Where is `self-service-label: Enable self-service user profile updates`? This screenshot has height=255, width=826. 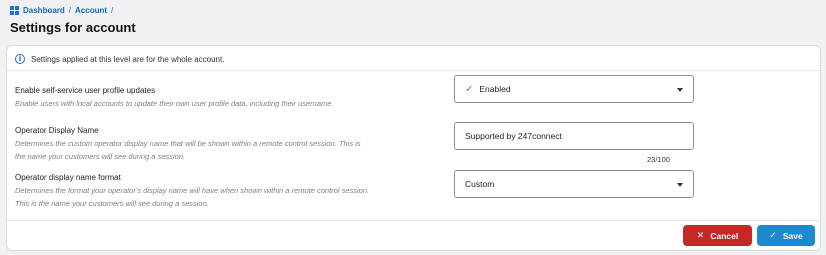
self-service-label: Enable self-service user profile updates is located at coordinates (85, 90).